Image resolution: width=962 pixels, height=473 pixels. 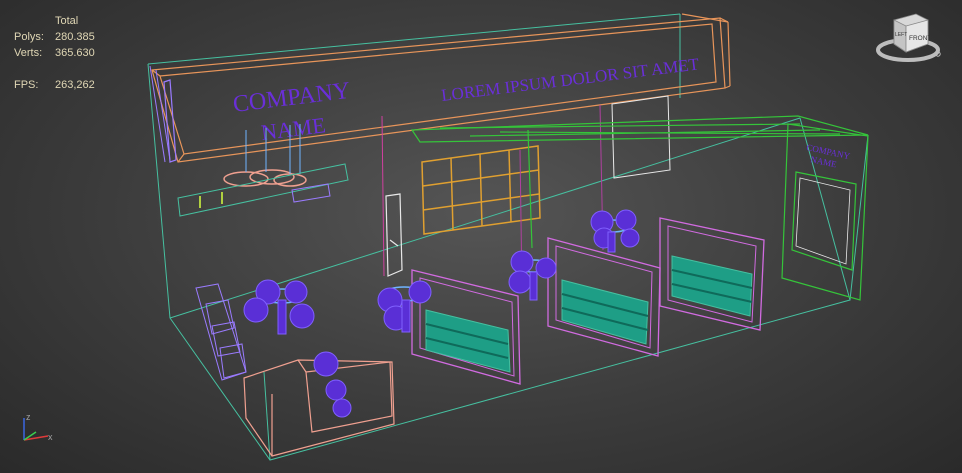 What do you see at coordinates (293, 128) in the screenshot?
I see `sign-name-text: NAME` at bounding box center [293, 128].